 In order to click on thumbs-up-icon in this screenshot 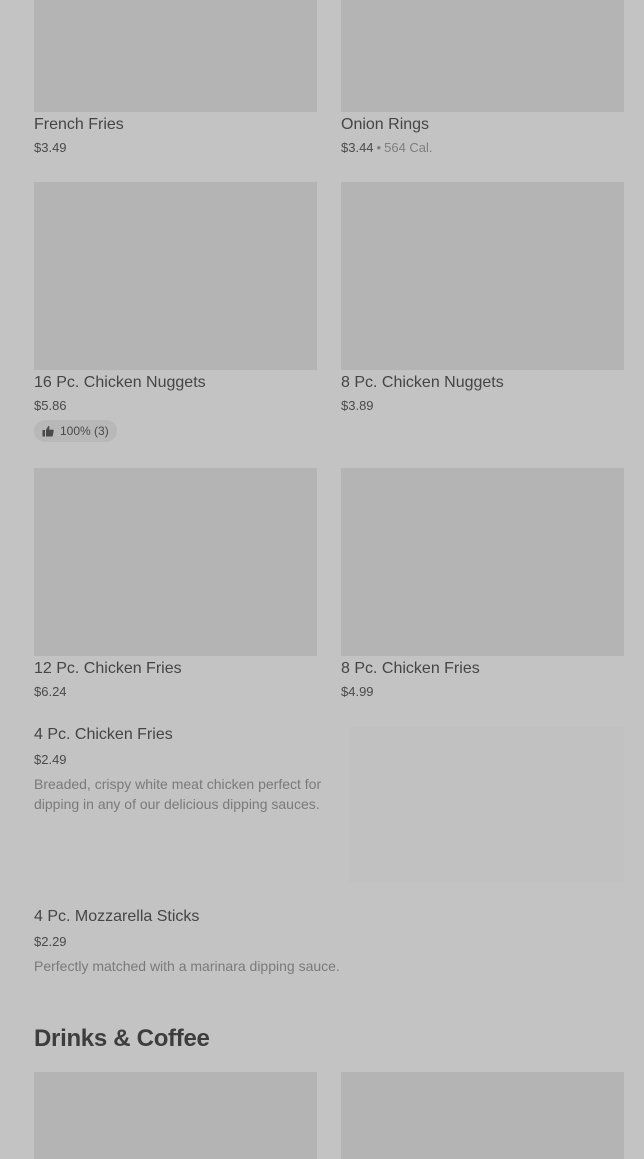, I will do `click(48, 431)`.